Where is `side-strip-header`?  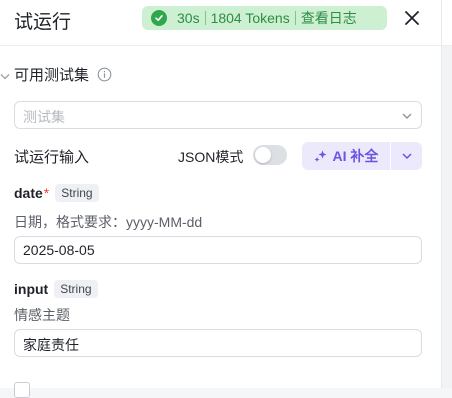 side-strip-header is located at coordinates (447, 23).